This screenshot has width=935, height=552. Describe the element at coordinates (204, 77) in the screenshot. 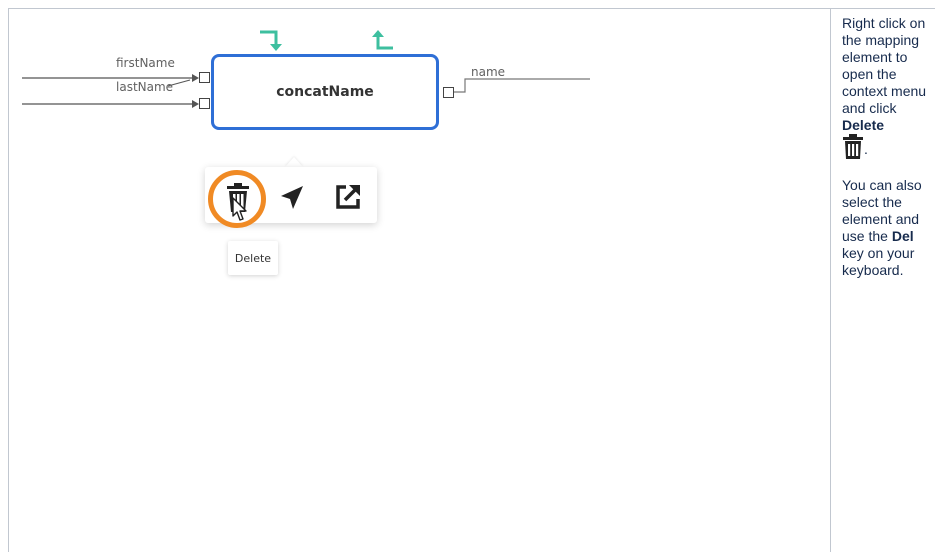

I see `input-port-first-name` at that location.